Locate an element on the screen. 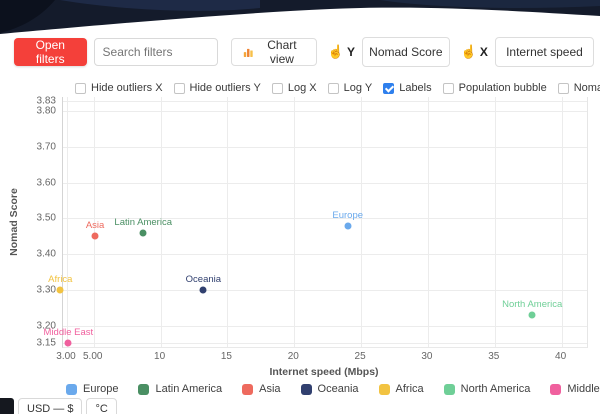 Image resolution: width=600 pixels, height=414 pixels. y-axis-select-value: Nomad Score is located at coordinates (406, 52).